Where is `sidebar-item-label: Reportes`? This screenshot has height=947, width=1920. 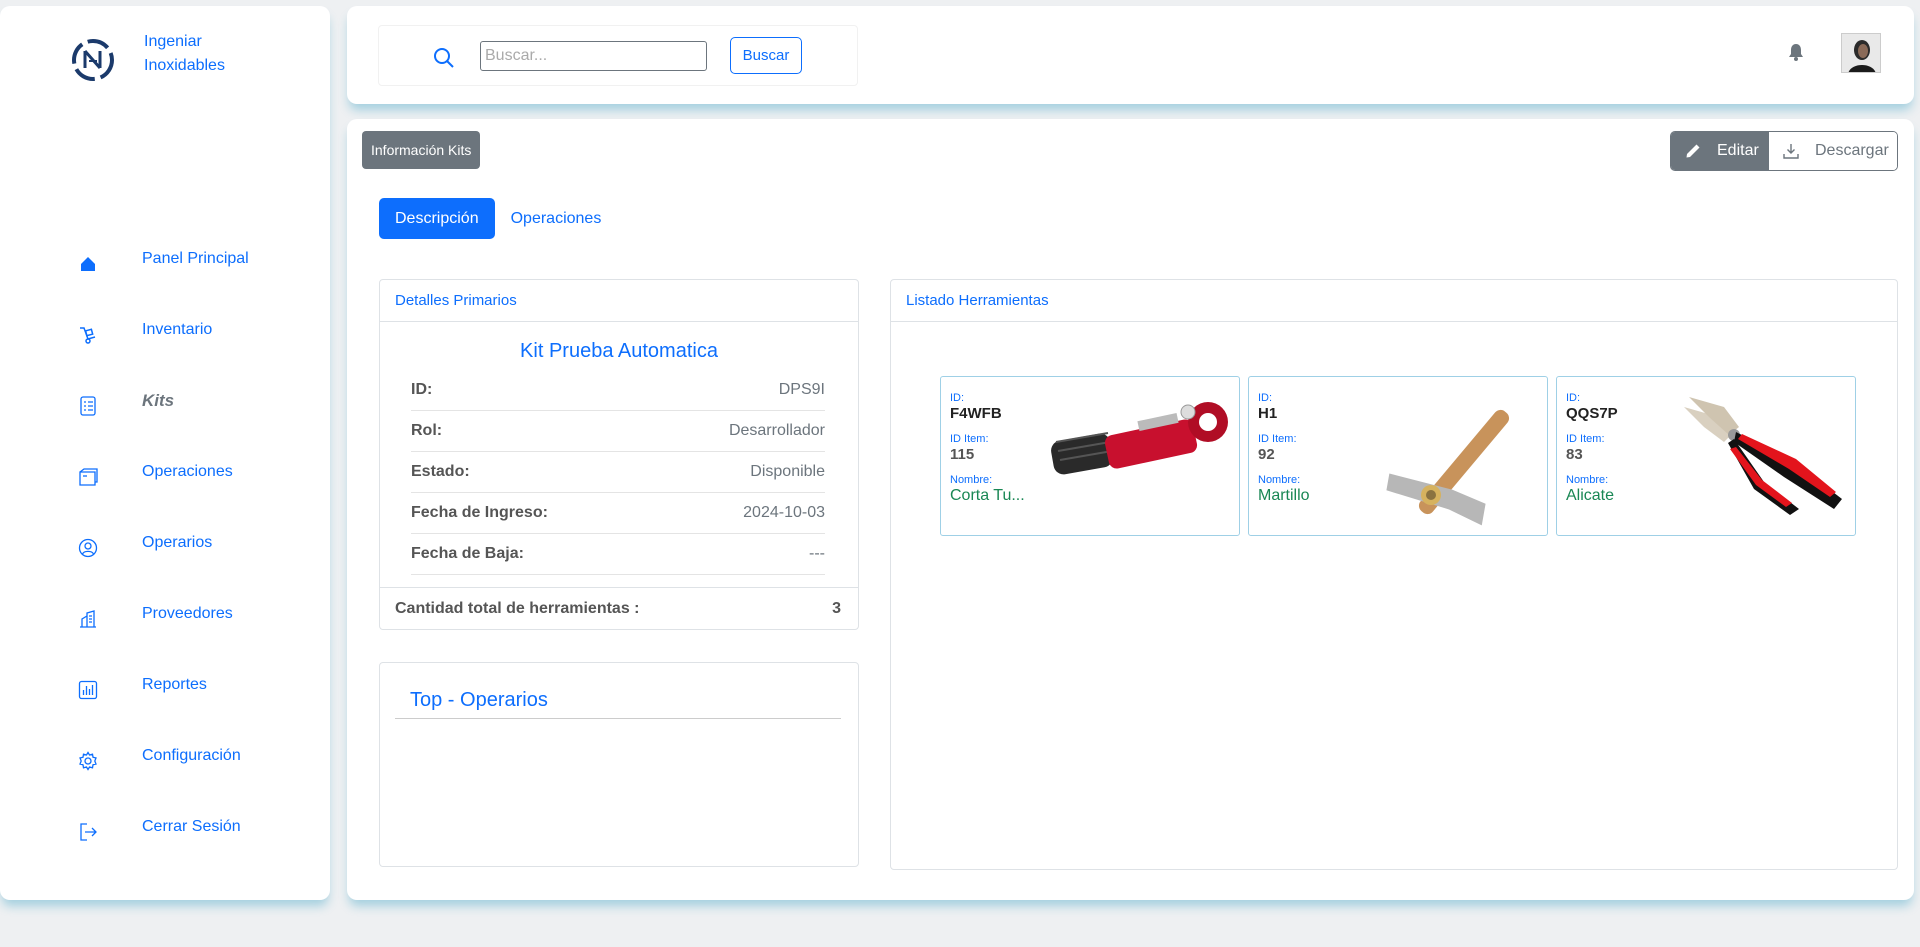
sidebar-item-label: Reportes is located at coordinates (174, 684).